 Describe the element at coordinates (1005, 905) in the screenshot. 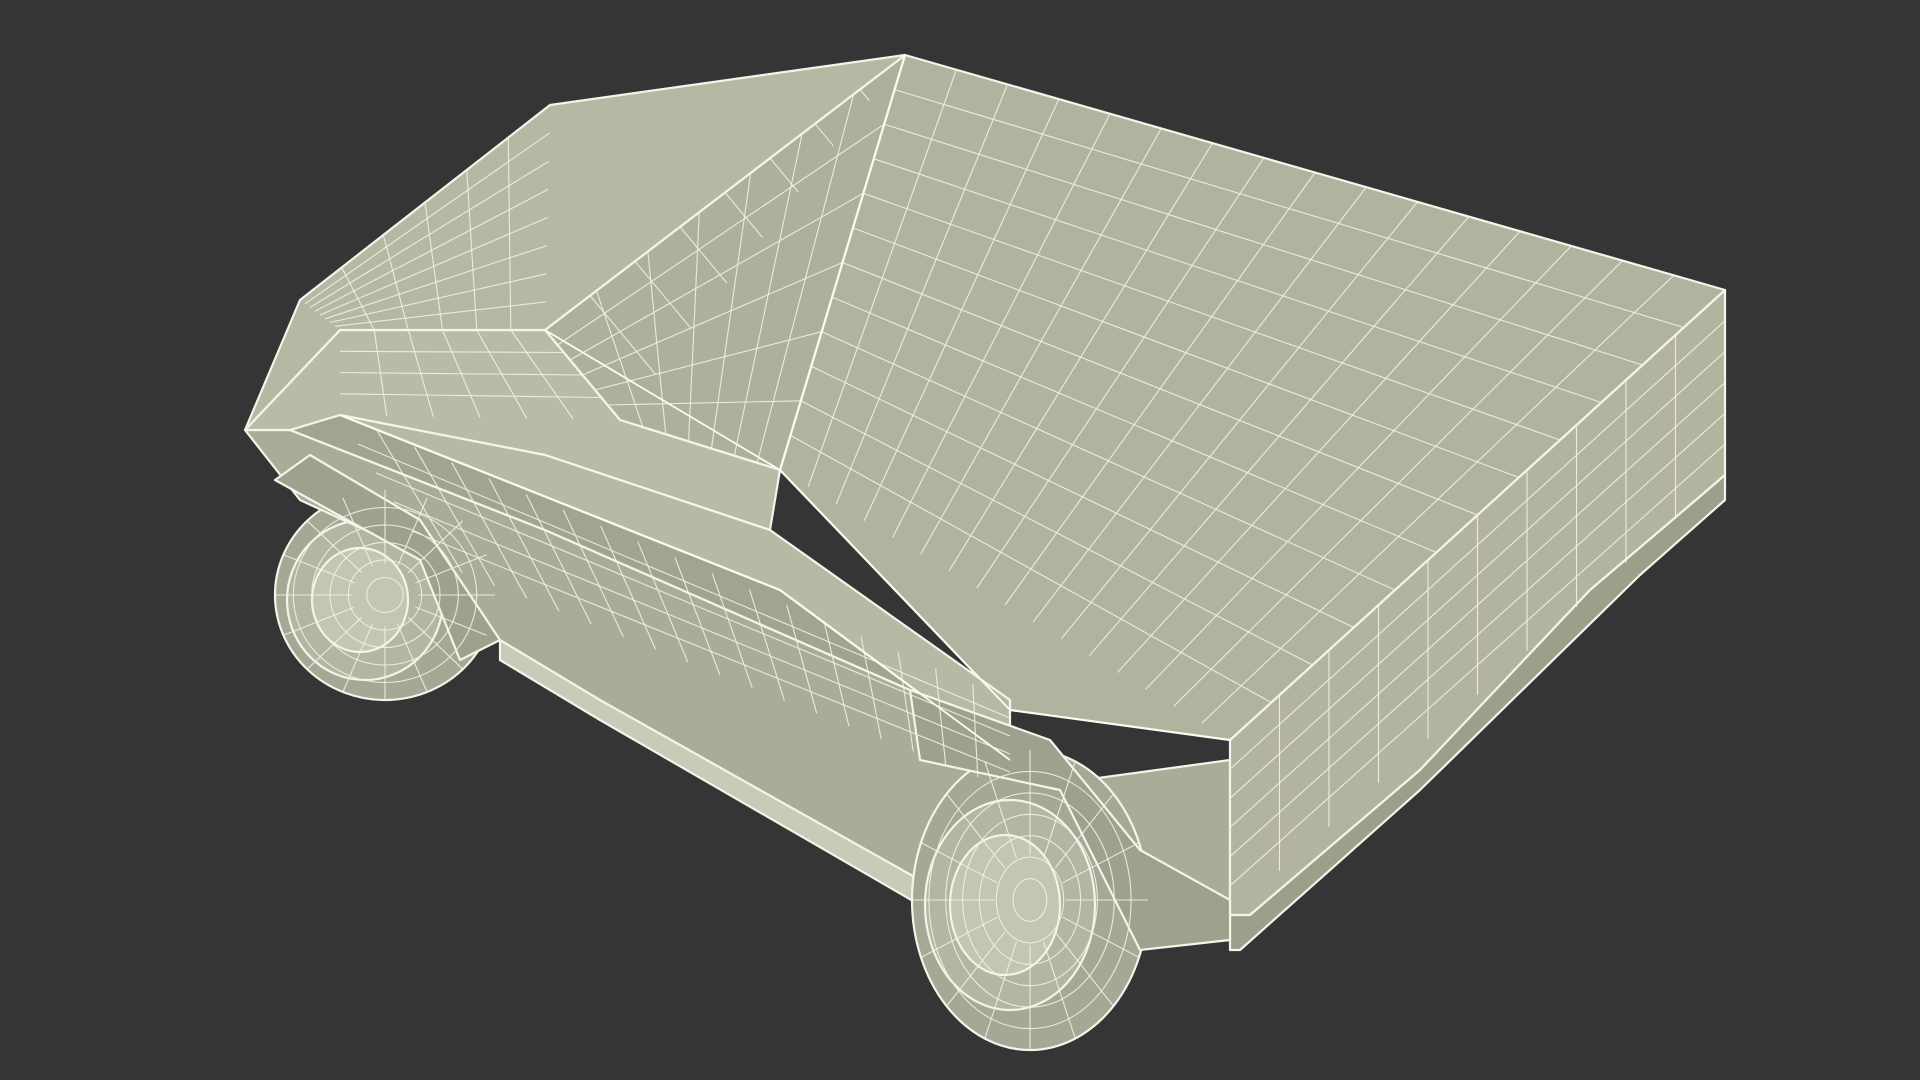

I see `front-hub` at that location.